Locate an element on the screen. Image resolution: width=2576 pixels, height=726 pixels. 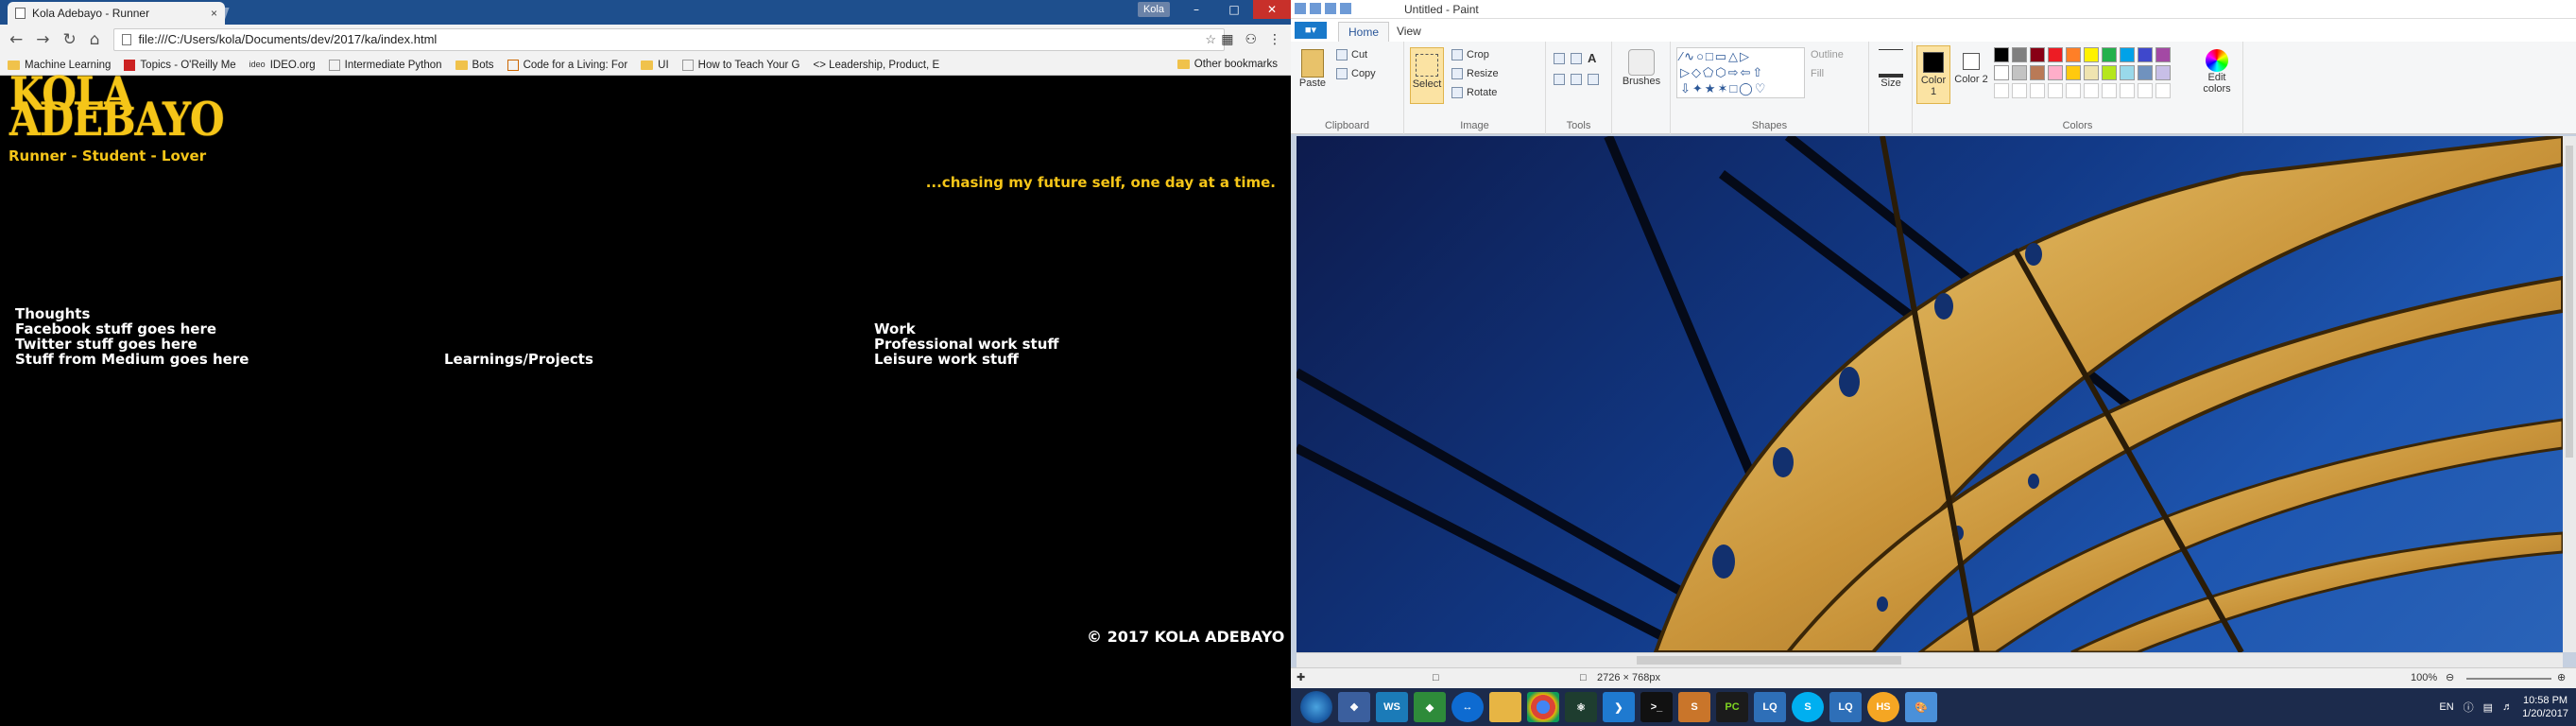
atom-icon: ⚛ is located at coordinates (1581, 707).